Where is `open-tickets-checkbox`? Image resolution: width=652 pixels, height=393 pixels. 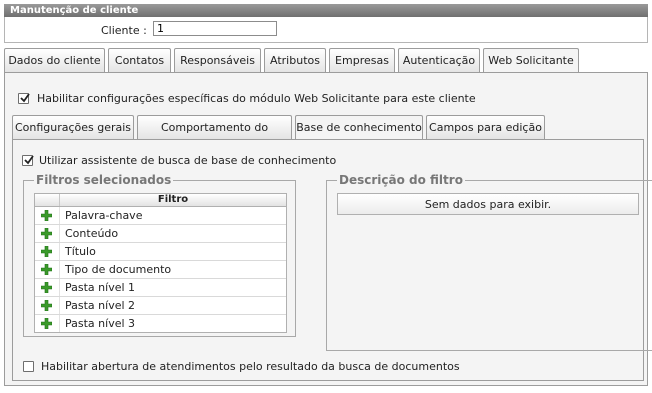 open-tickets-checkbox is located at coordinates (28, 366).